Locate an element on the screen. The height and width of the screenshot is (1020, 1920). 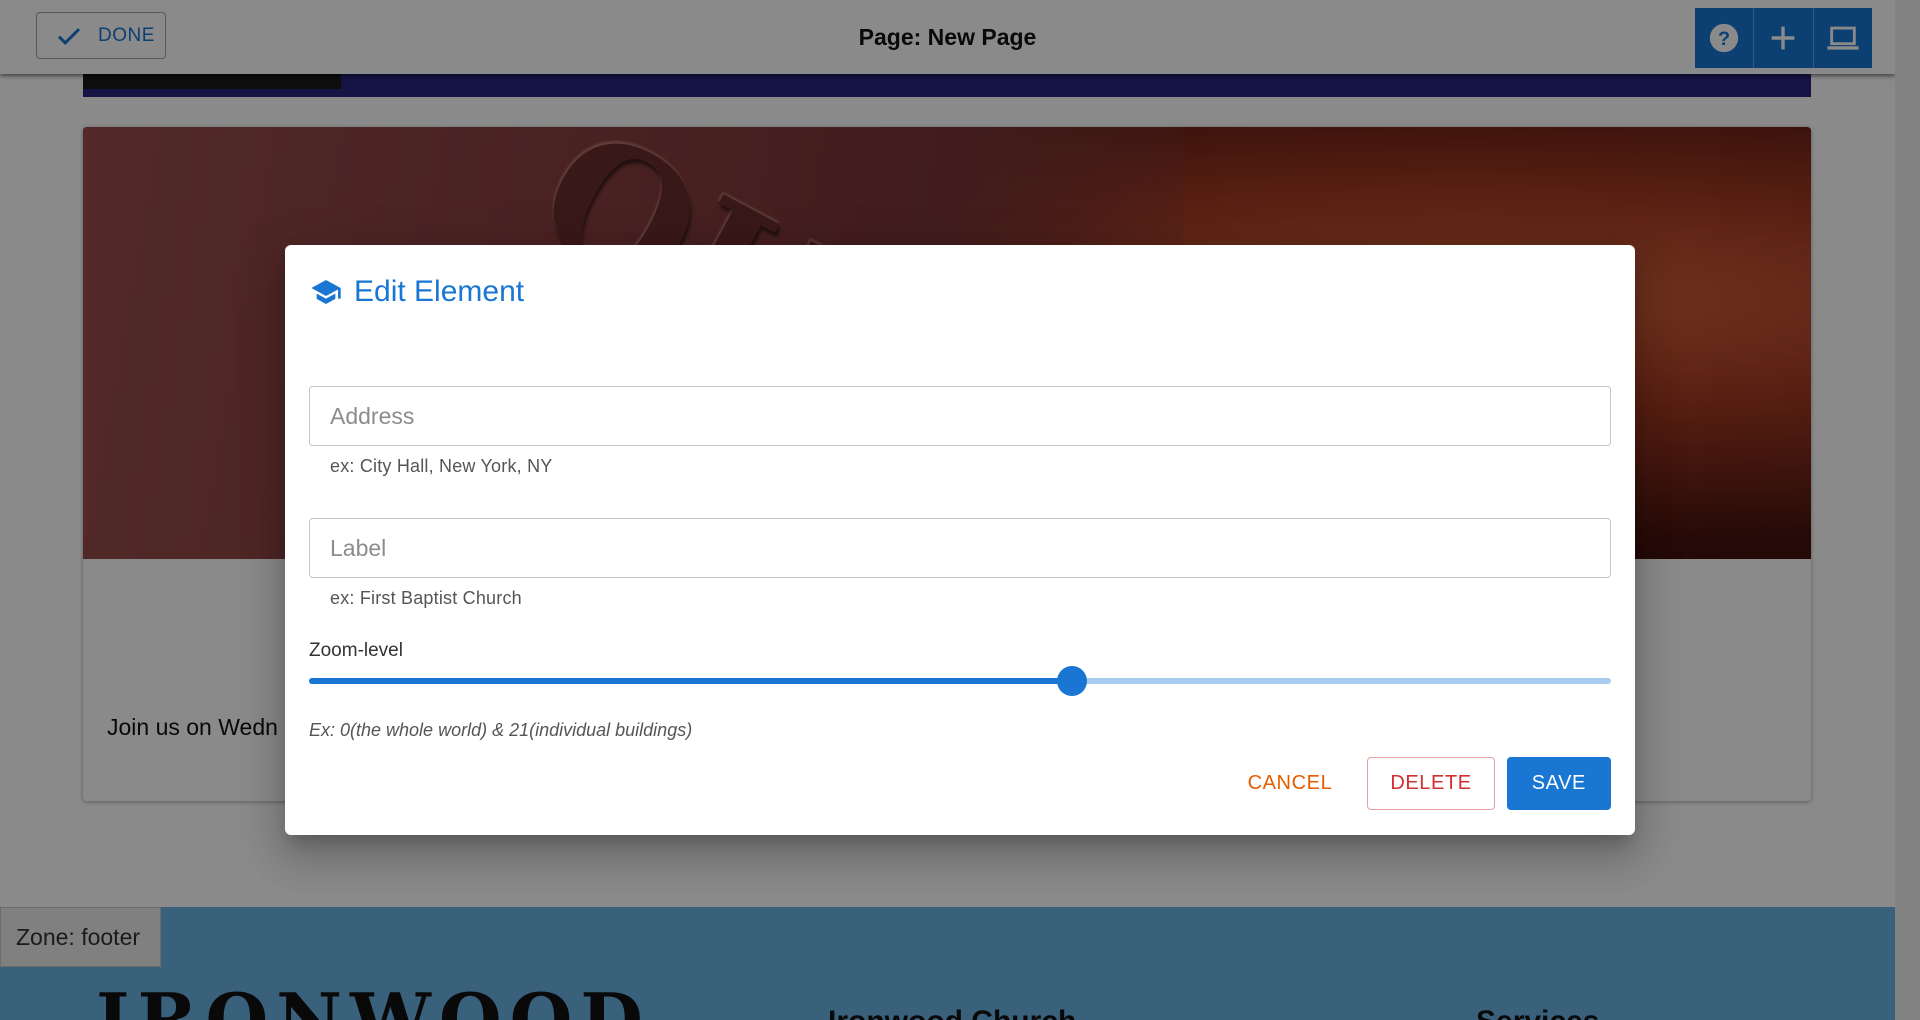
slider-thumb is located at coordinates (1071, 681).